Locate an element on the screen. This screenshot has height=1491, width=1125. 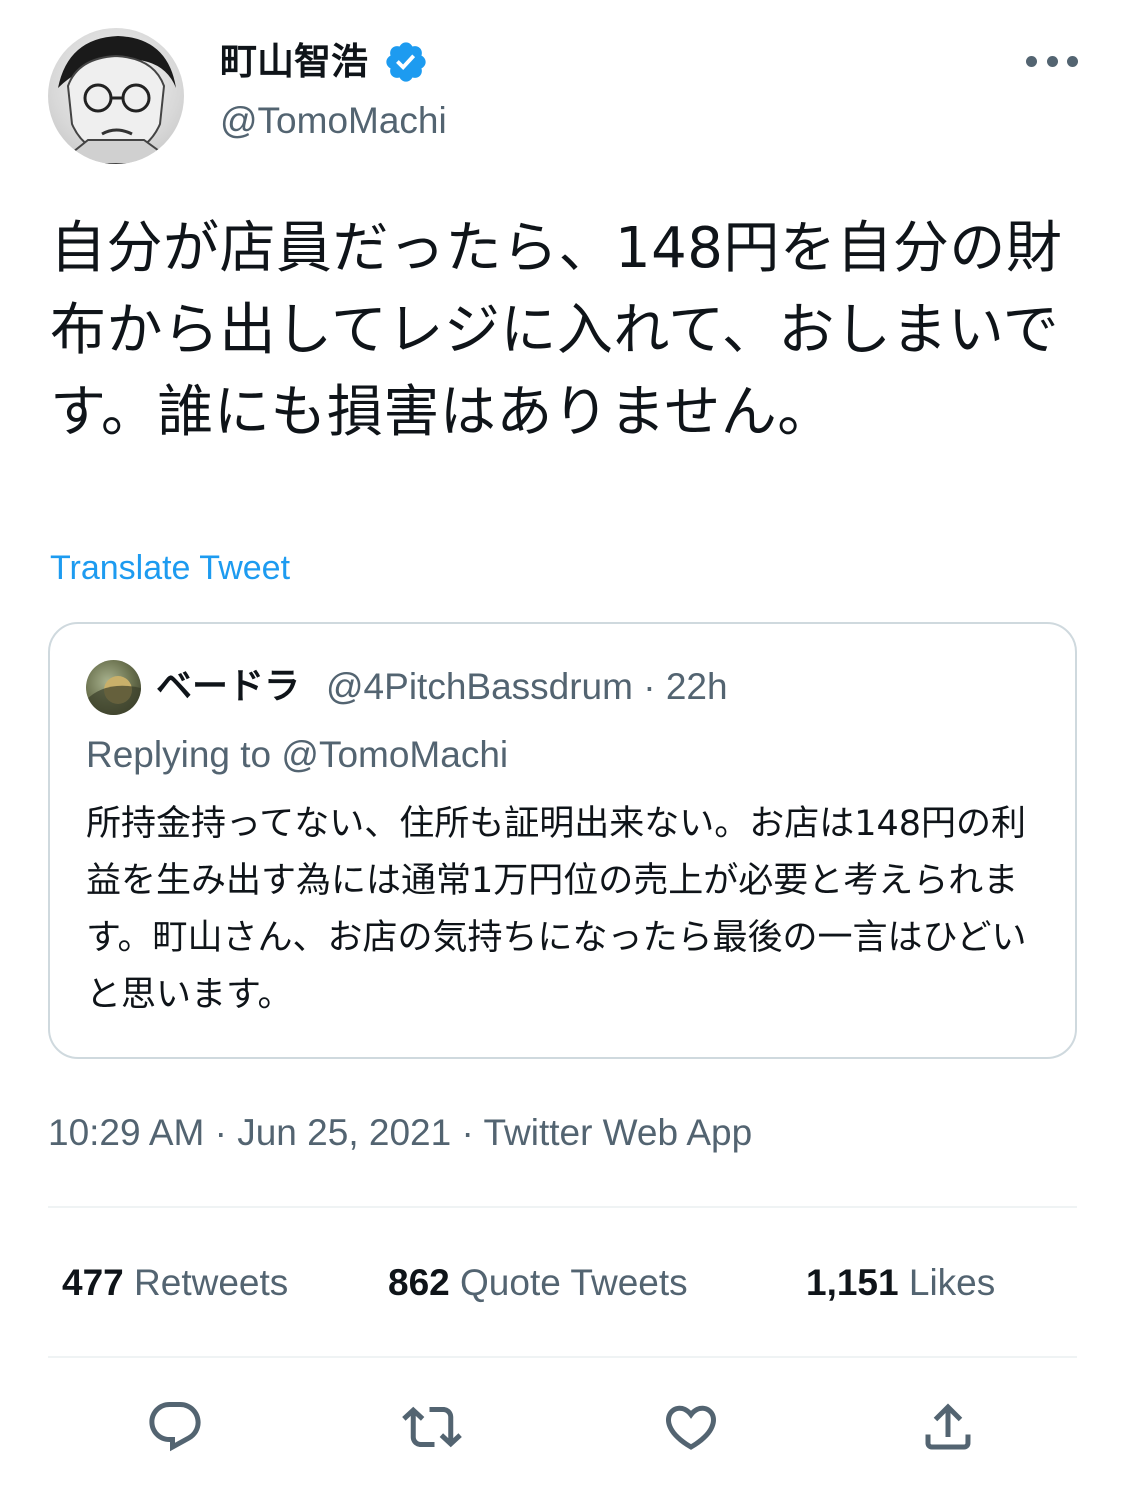
avatar is located at coordinates (116, 96).